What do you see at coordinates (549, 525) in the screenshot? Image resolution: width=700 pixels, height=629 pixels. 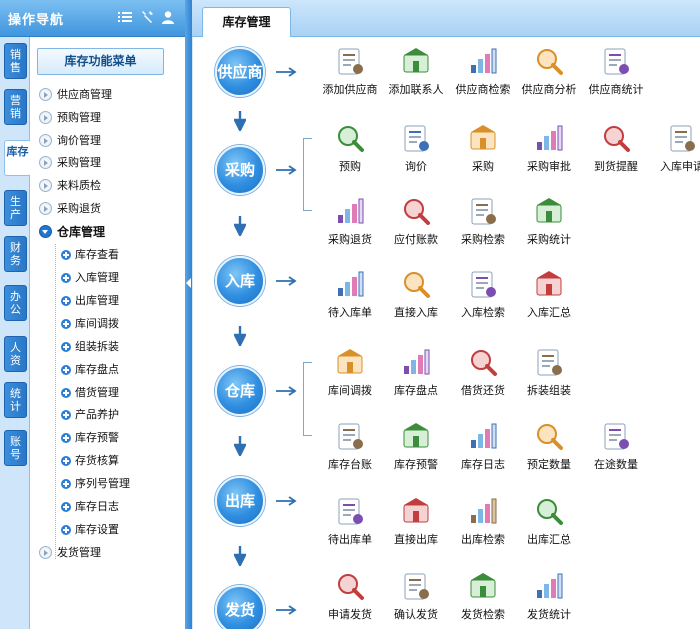 I see `tool-outbound-0-3: 出库汇总` at bounding box center [549, 525].